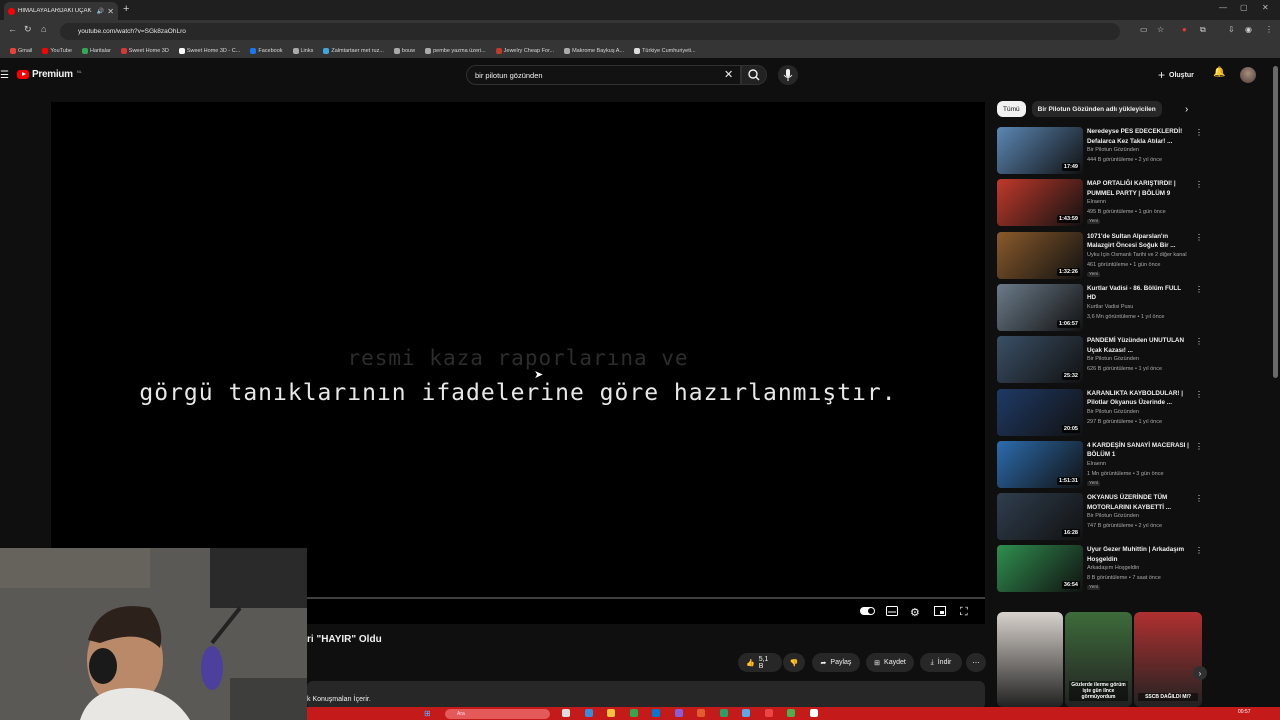 The width and height of the screenshot is (1280, 720). I want to click on youtube-premium-logo: Premium NL, so click(49, 74).